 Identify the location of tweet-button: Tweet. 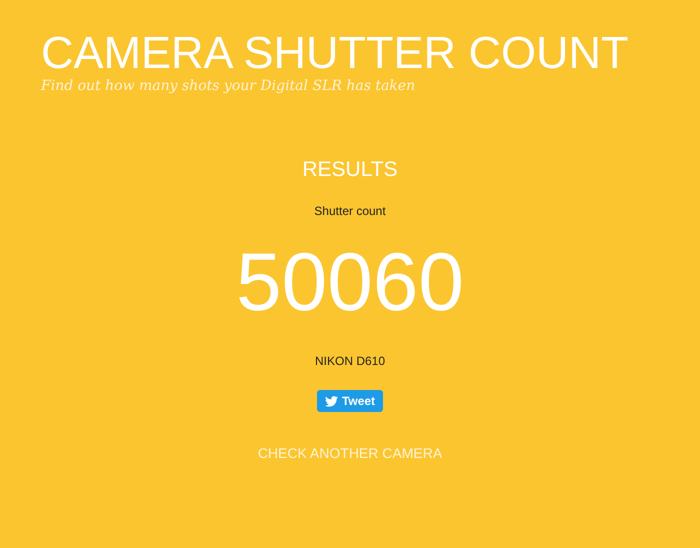
(350, 401).